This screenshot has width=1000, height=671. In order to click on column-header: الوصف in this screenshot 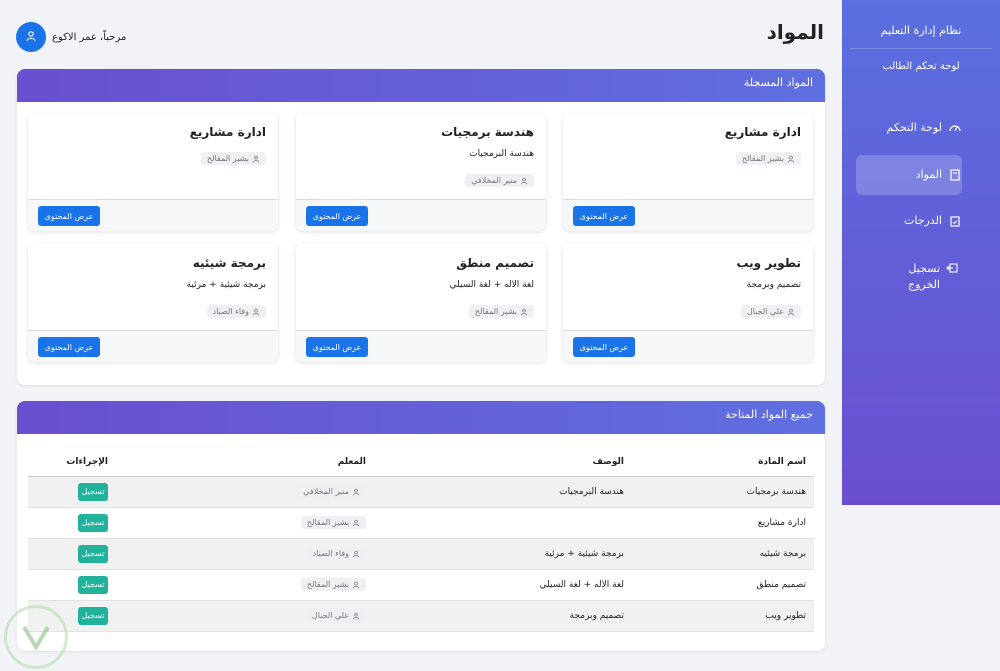, I will do `click(503, 462)`.